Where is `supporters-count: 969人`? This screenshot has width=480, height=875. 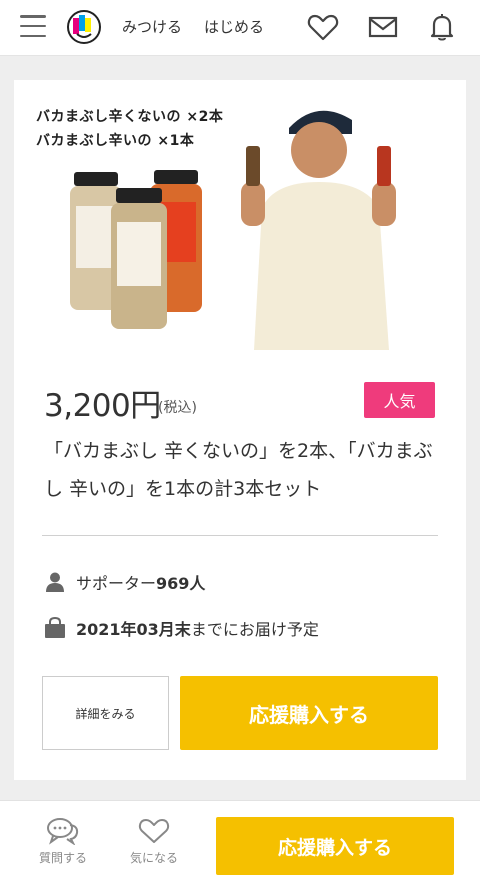 supporters-count: 969人 is located at coordinates (181, 583).